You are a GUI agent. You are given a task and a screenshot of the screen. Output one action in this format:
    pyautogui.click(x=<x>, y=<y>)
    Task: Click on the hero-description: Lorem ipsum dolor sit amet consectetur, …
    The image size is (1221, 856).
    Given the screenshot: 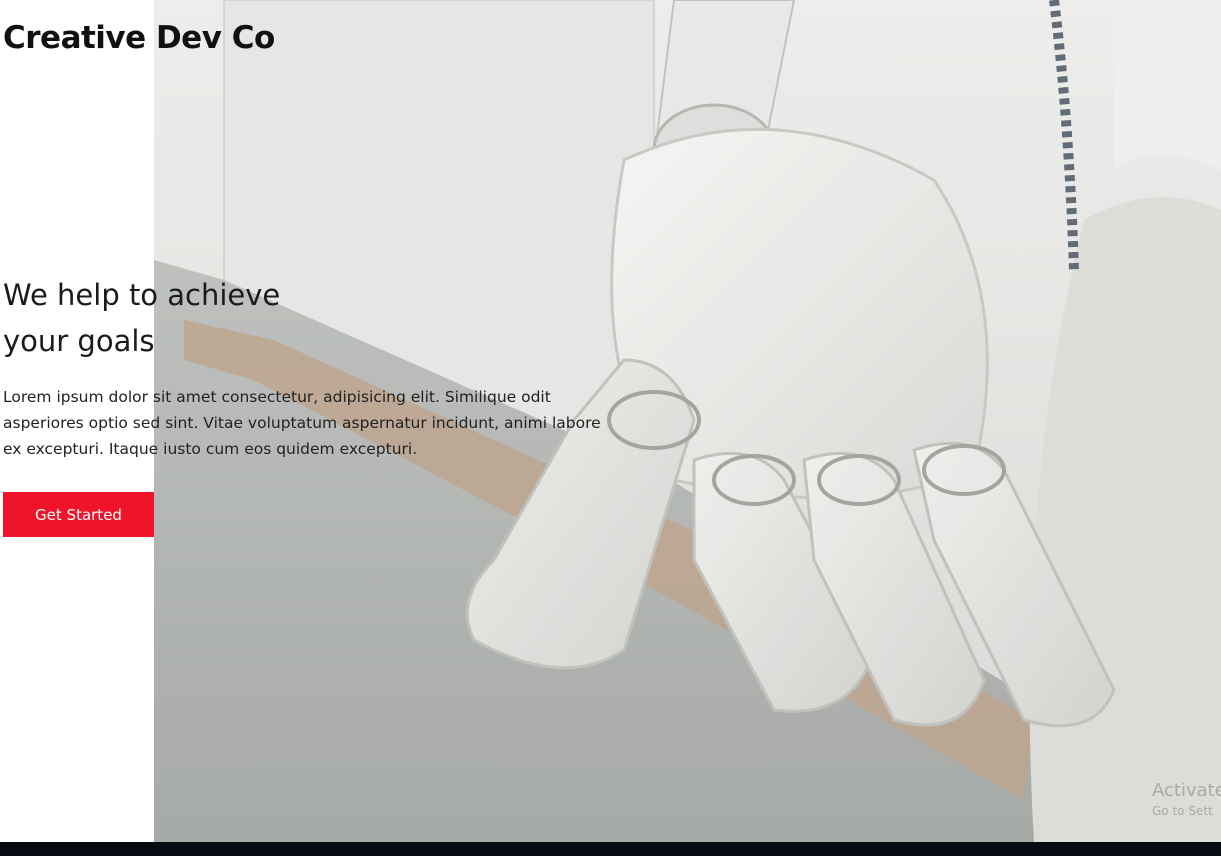 What is the action you would take?
    pyautogui.click(x=302, y=423)
    